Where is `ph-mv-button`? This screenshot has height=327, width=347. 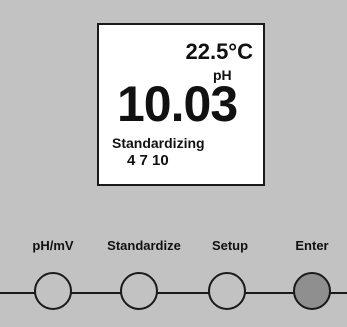
ph-mv-button is located at coordinates (53, 291).